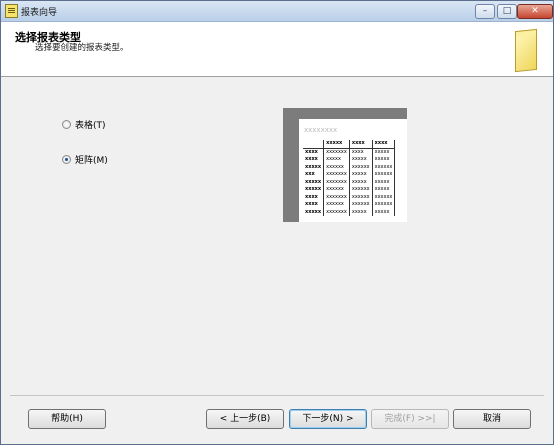  I want to click on preview-row: xxxx xxxxxxx xxxx xxxxx, so click(349, 152).